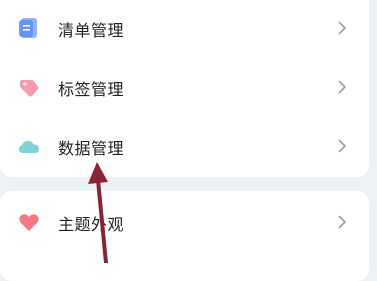 This screenshot has width=377, height=281. What do you see at coordinates (91, 224) in the screenshot?
I see `theme-appearance-label: 主题外观` at bounding box center [91, 224].